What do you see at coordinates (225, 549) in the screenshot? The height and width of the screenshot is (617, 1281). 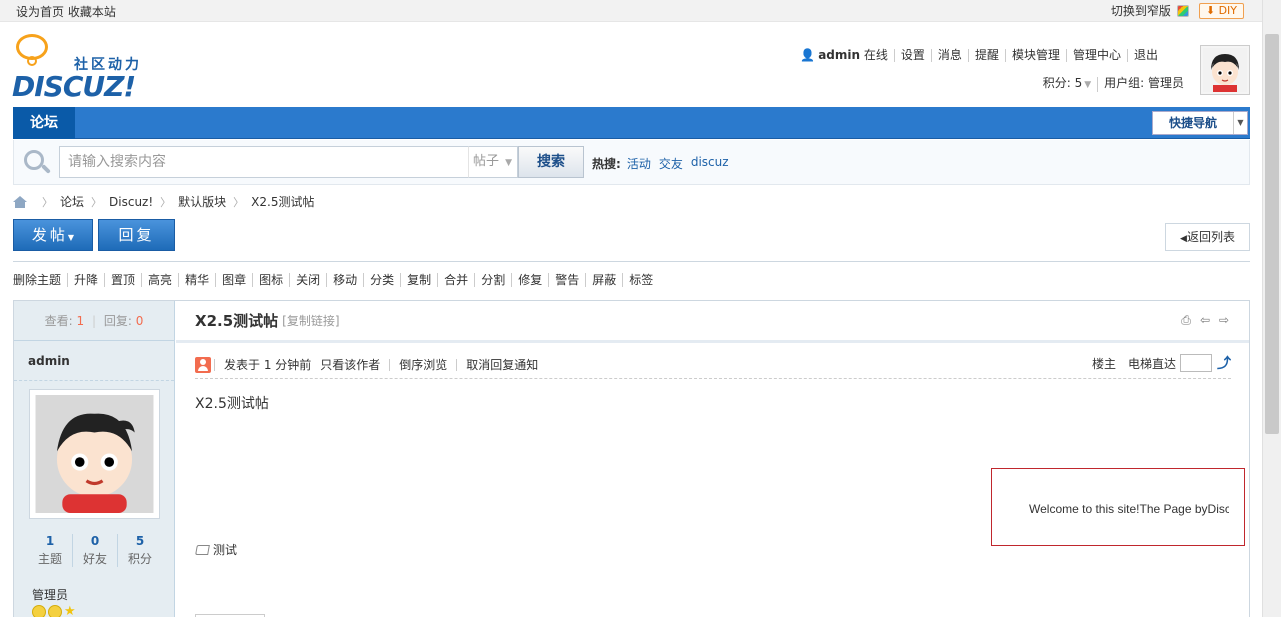 I see `tag-link: 测试` at bounding box center [225, 549].